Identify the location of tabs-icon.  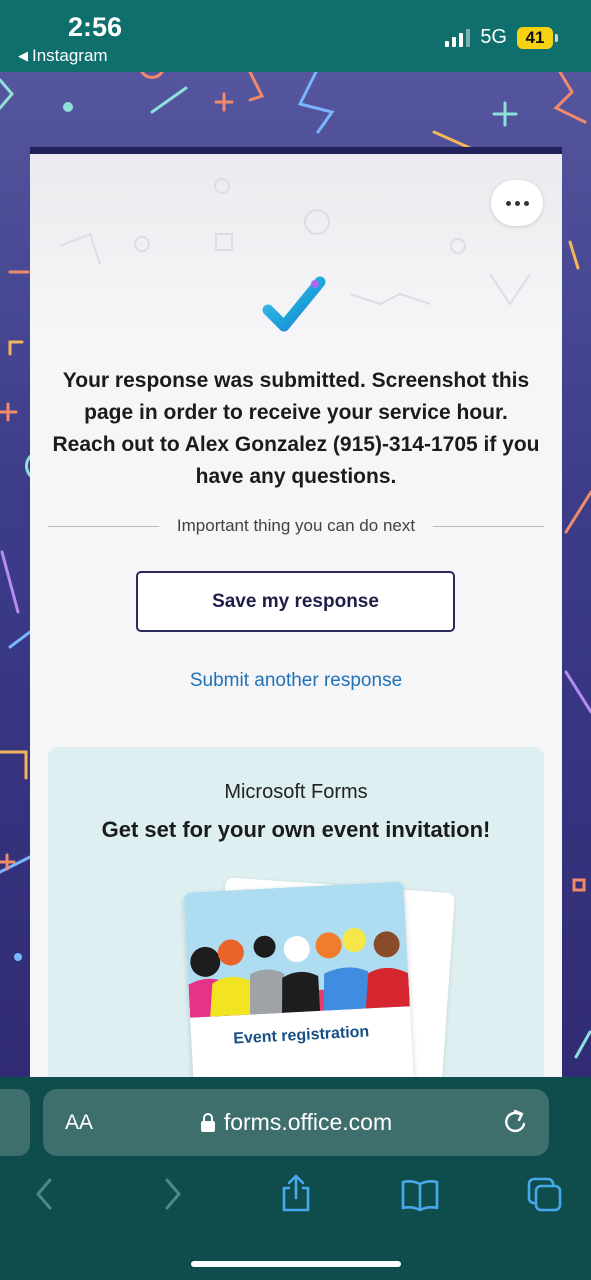
(545, 1195).